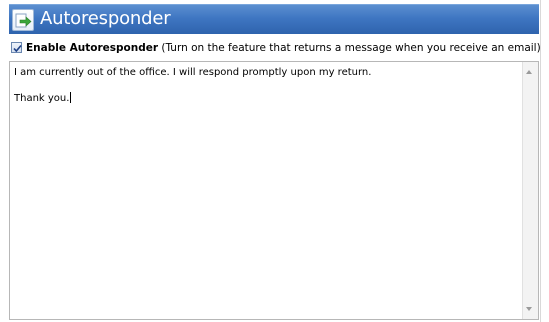  Describe the element at coordinates (529, 72) in the screenshot. I see `scroll-up-arrow-icon` at that location.